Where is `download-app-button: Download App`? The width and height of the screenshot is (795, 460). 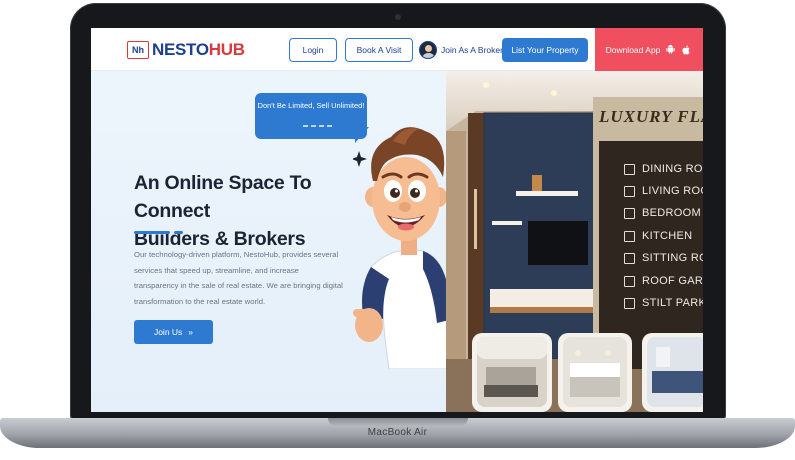
download-app-button: Download App is located at coordinates (649, 49).